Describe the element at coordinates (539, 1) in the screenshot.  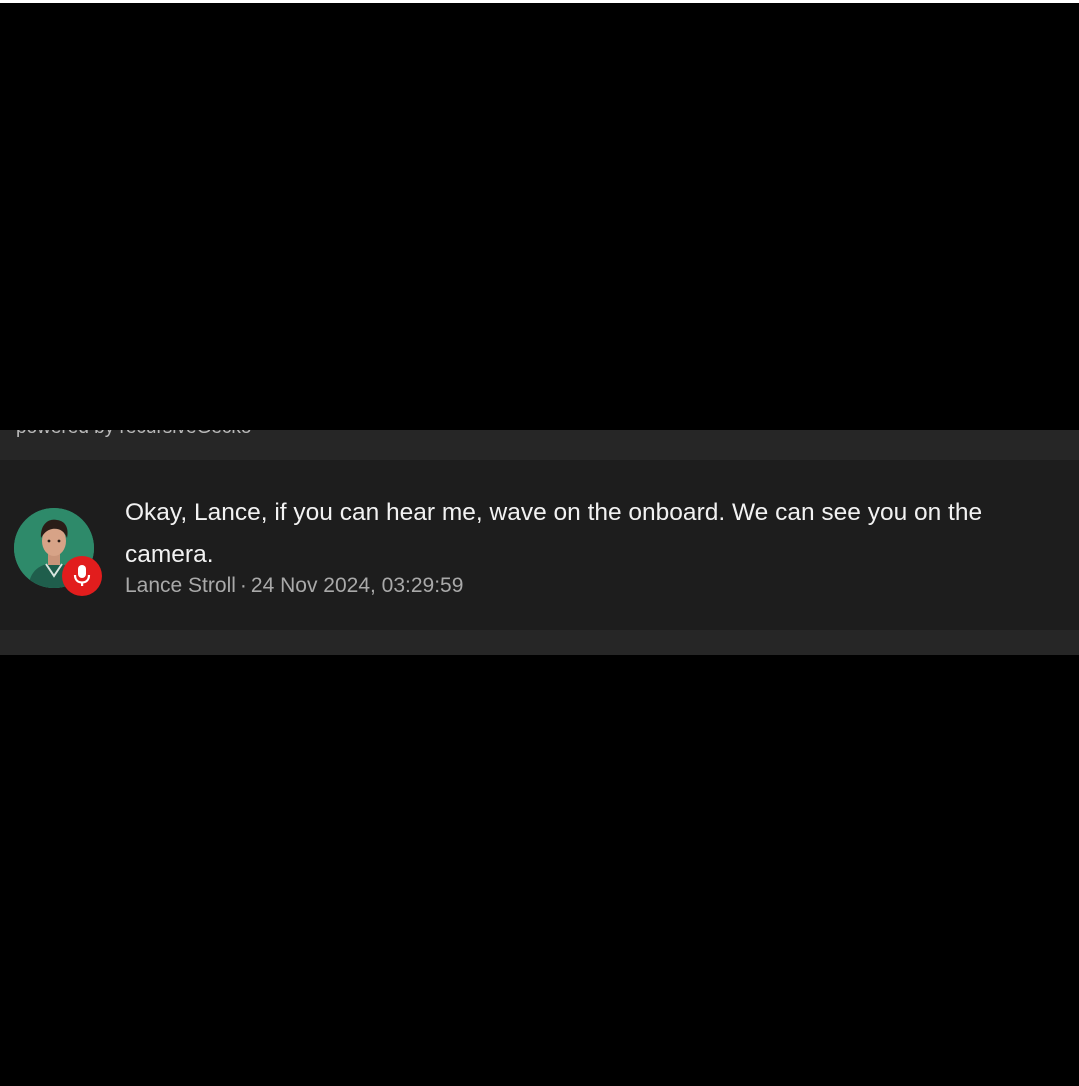
I see `top-border` at that location.